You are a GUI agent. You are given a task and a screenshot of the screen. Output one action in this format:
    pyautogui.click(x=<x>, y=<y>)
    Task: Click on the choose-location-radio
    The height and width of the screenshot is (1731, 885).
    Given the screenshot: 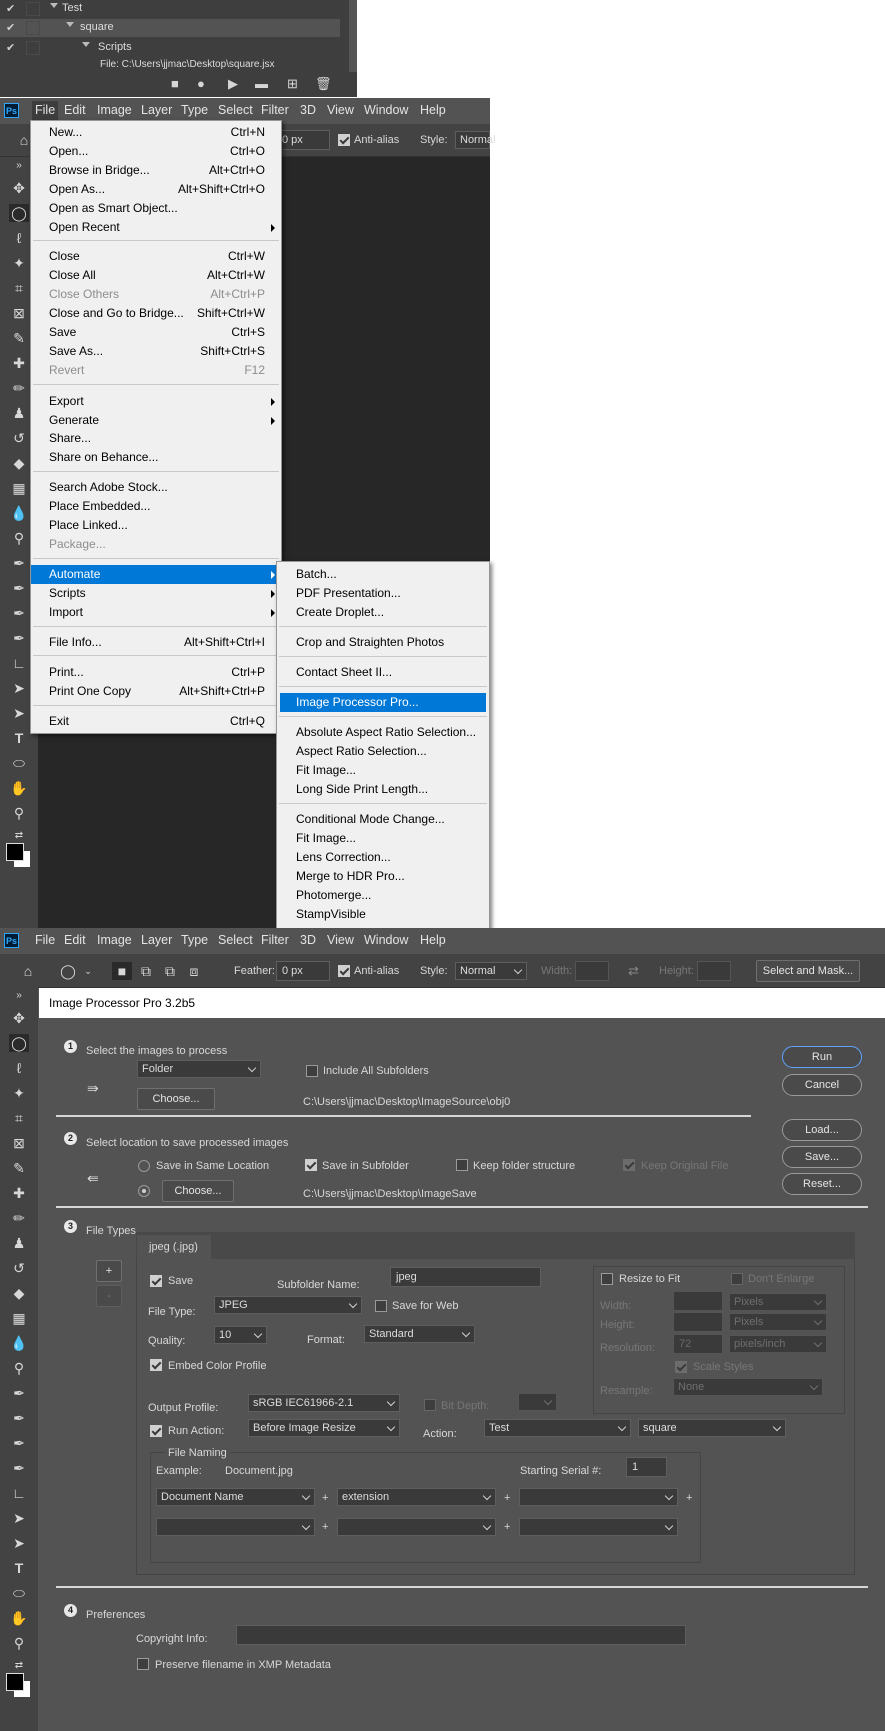 What is the action you would take?
    pyautogui.click(x=144, y=1191)
    